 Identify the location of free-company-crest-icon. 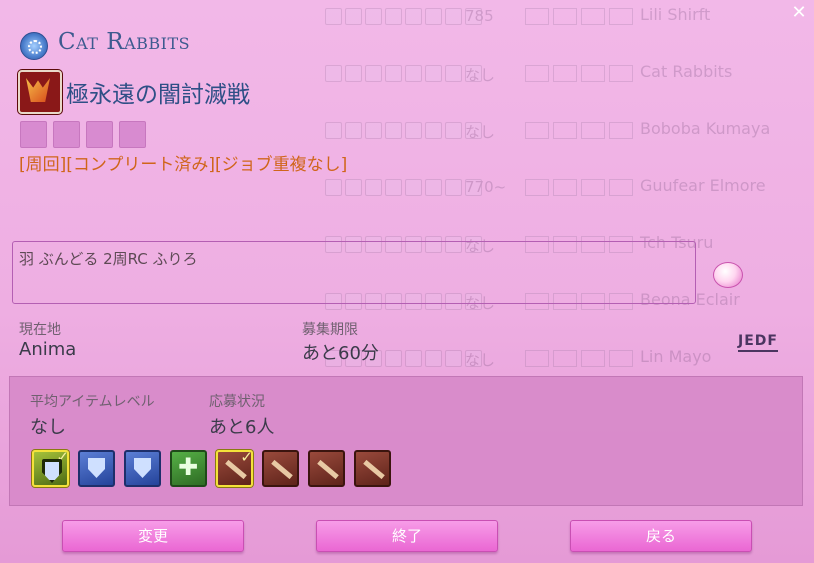
(34, 46).